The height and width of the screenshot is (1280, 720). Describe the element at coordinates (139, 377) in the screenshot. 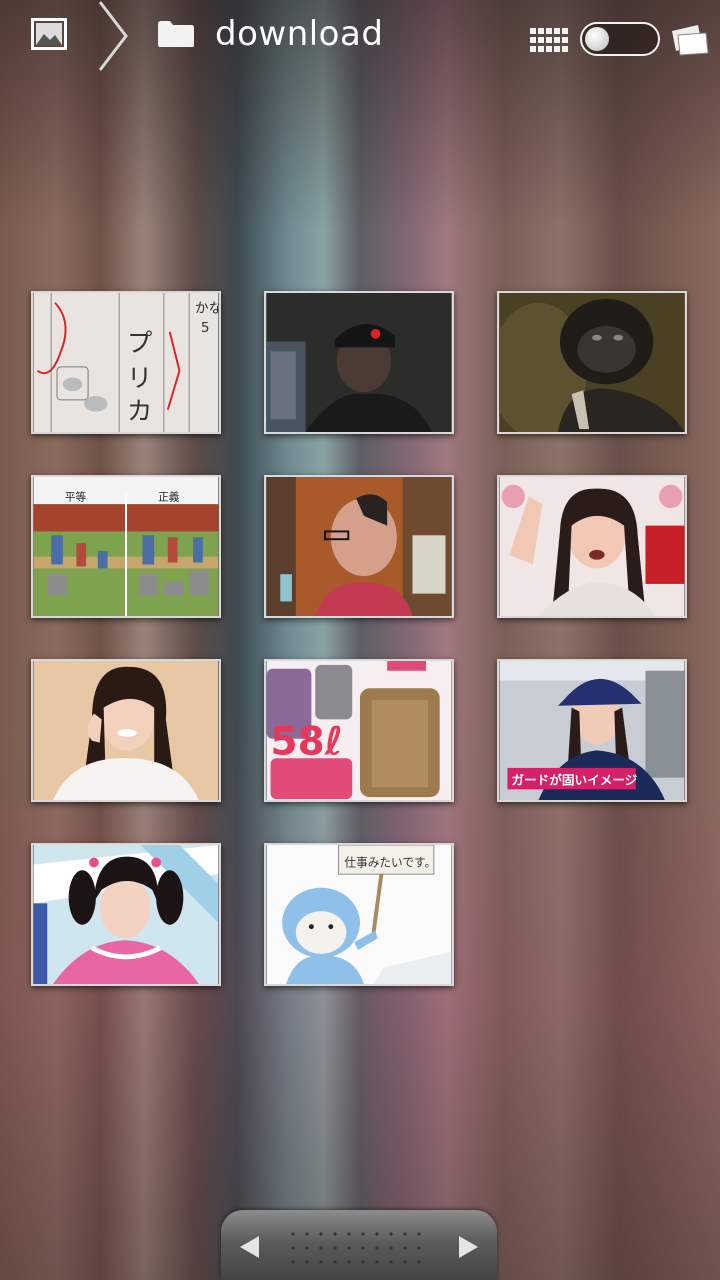

I see `svg-text: リ` at that location.